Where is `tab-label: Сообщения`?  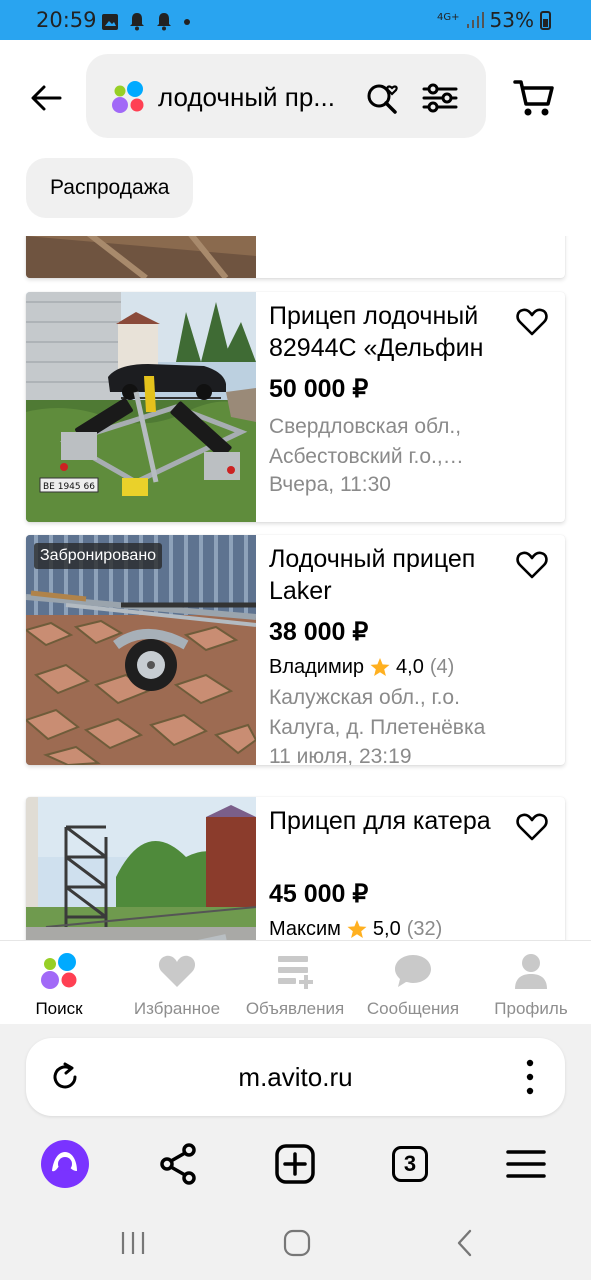 tab-label: Сообщения is located at coordinates (413, 1008).